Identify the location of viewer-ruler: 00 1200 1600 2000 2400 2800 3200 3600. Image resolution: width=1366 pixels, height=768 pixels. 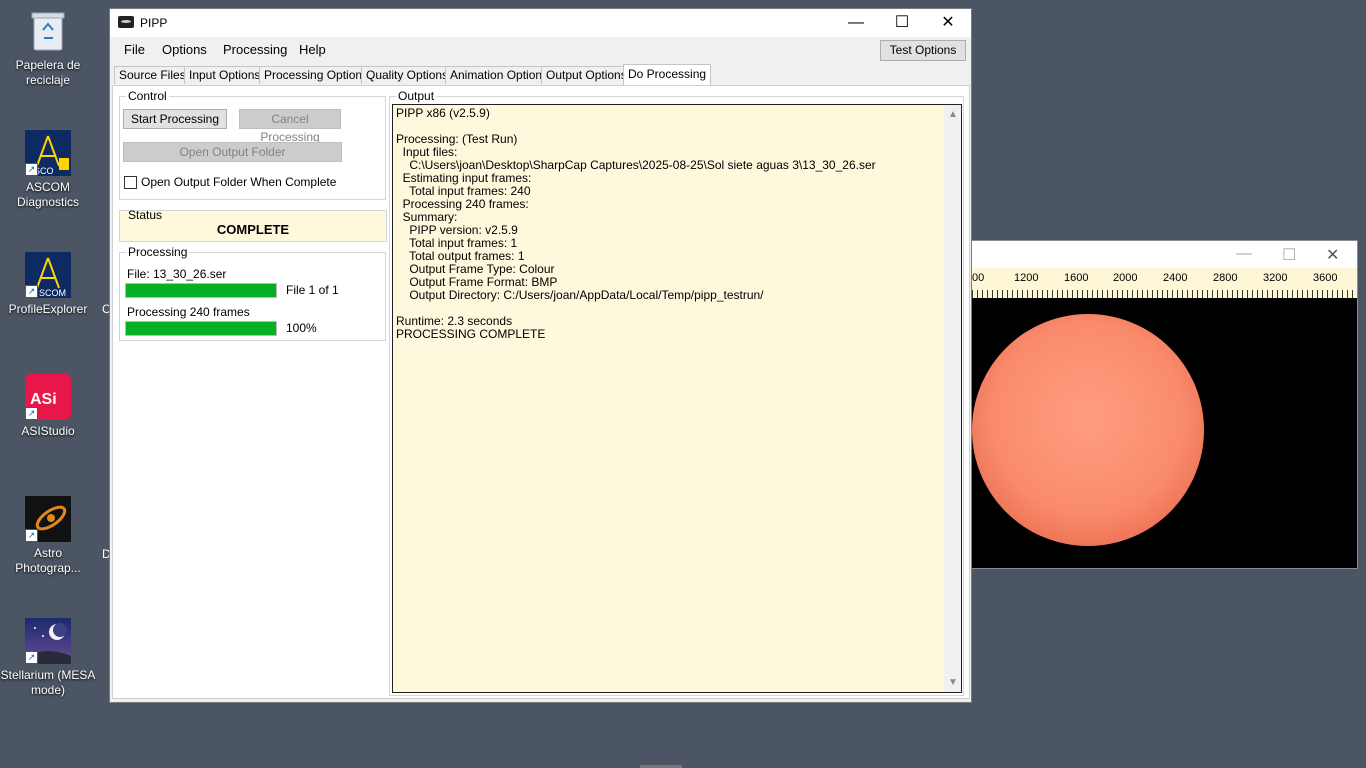
(1164, 283).